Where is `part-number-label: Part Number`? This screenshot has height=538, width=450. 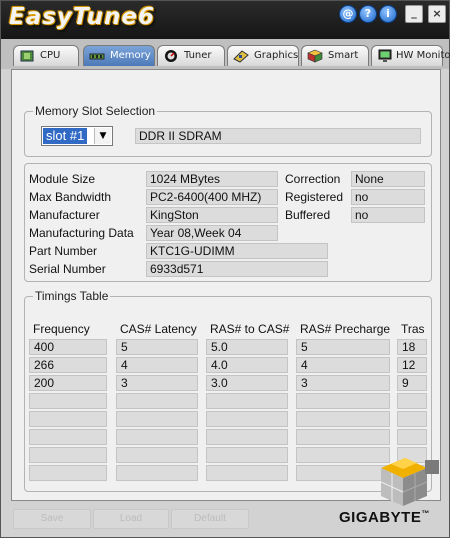
part-number-label: Part Number is located at coordinates (63, 251).